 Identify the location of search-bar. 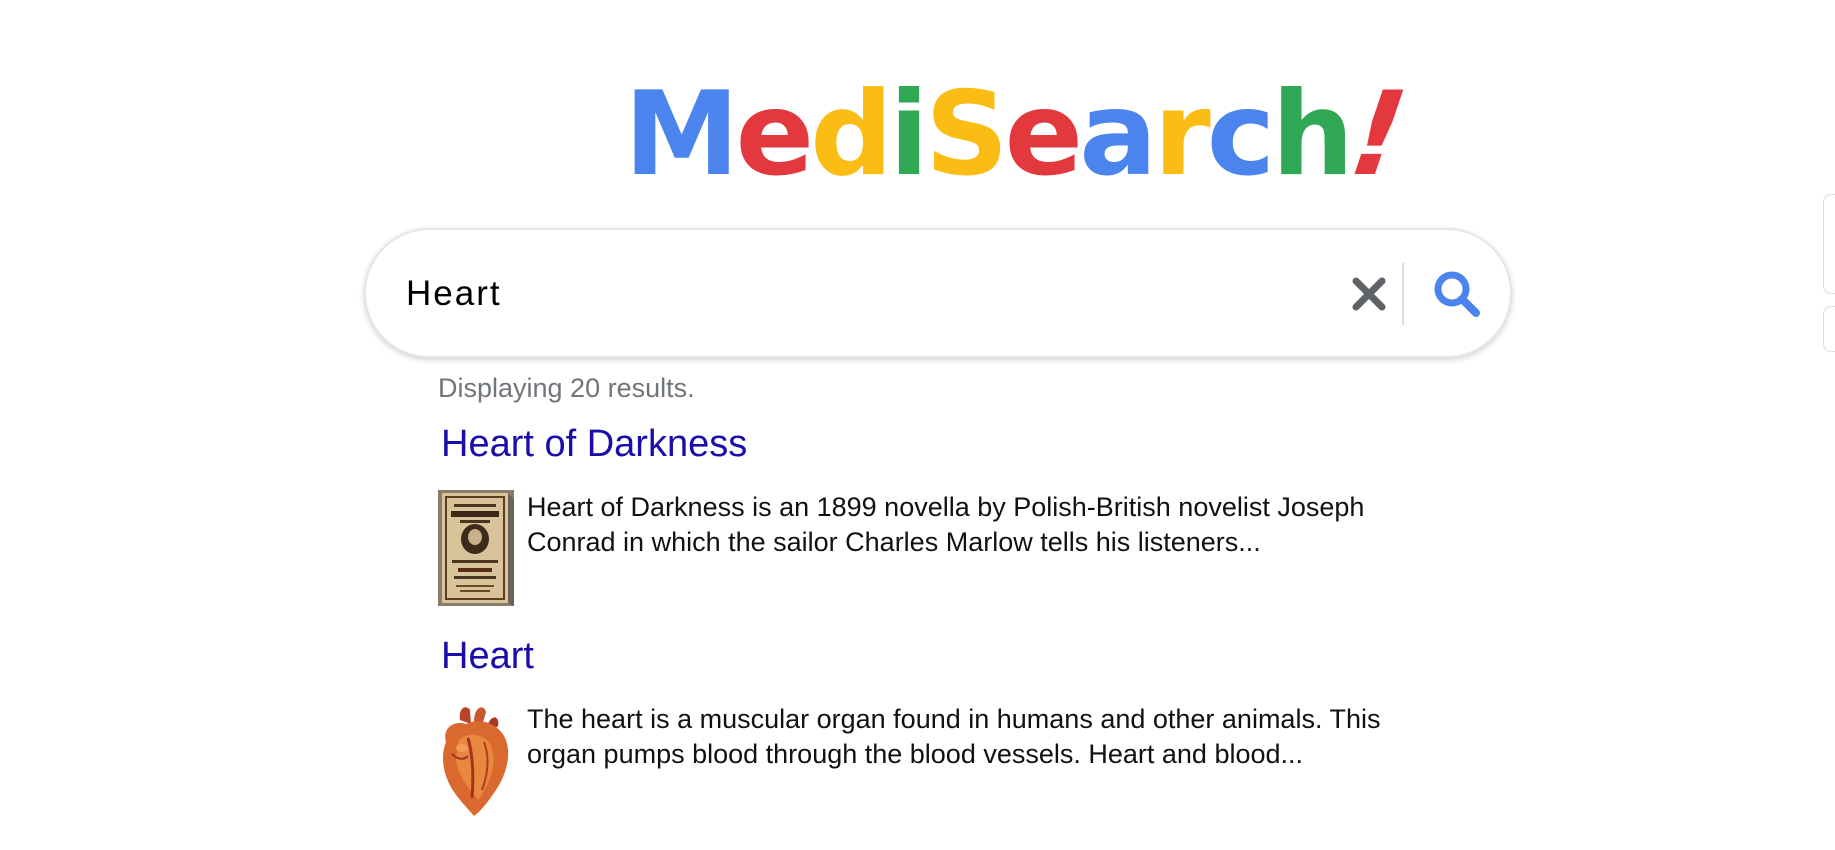
(938, 293).